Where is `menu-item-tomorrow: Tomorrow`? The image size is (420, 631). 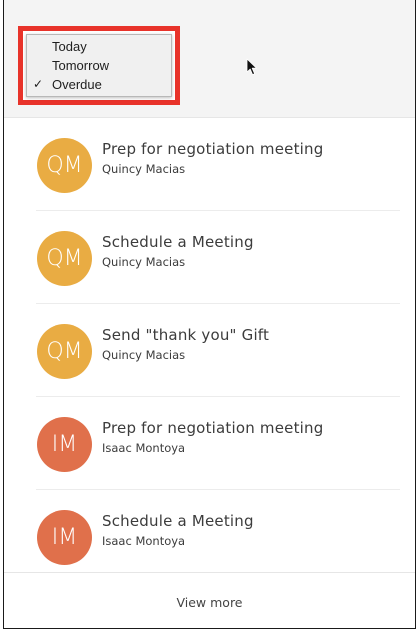 menu-item-tomorrow: Tomorrow is located at coordinates (99, 65).